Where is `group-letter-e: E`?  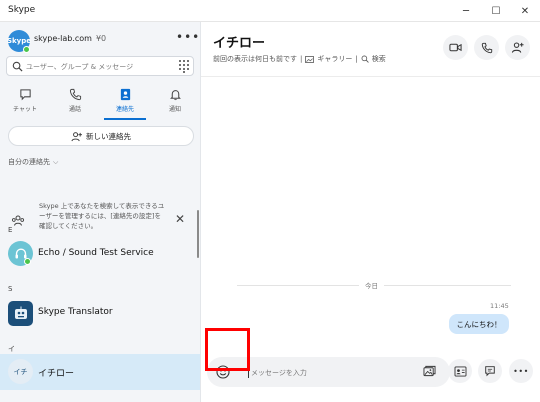 group-letter-e: E is located at coordinates (10, 230).